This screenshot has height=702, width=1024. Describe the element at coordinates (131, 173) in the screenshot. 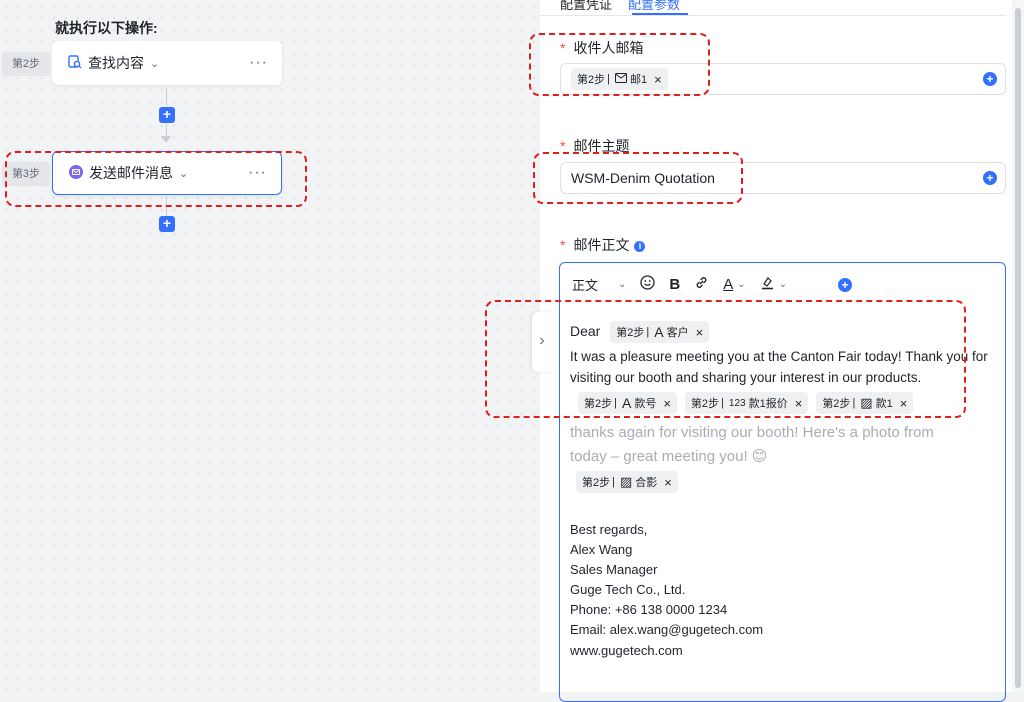

I see `step-3-label: 发送邮件消息` at that location.